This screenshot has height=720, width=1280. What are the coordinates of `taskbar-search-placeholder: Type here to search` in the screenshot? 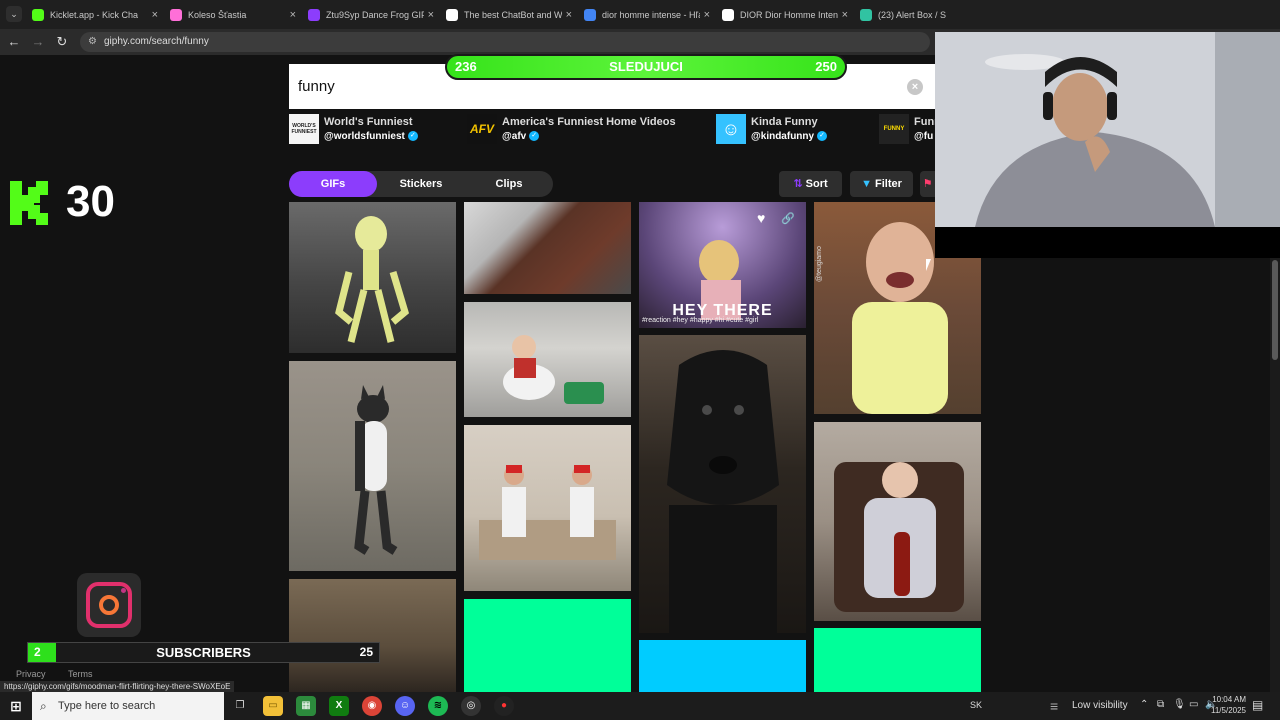 It's located at (107, 706).